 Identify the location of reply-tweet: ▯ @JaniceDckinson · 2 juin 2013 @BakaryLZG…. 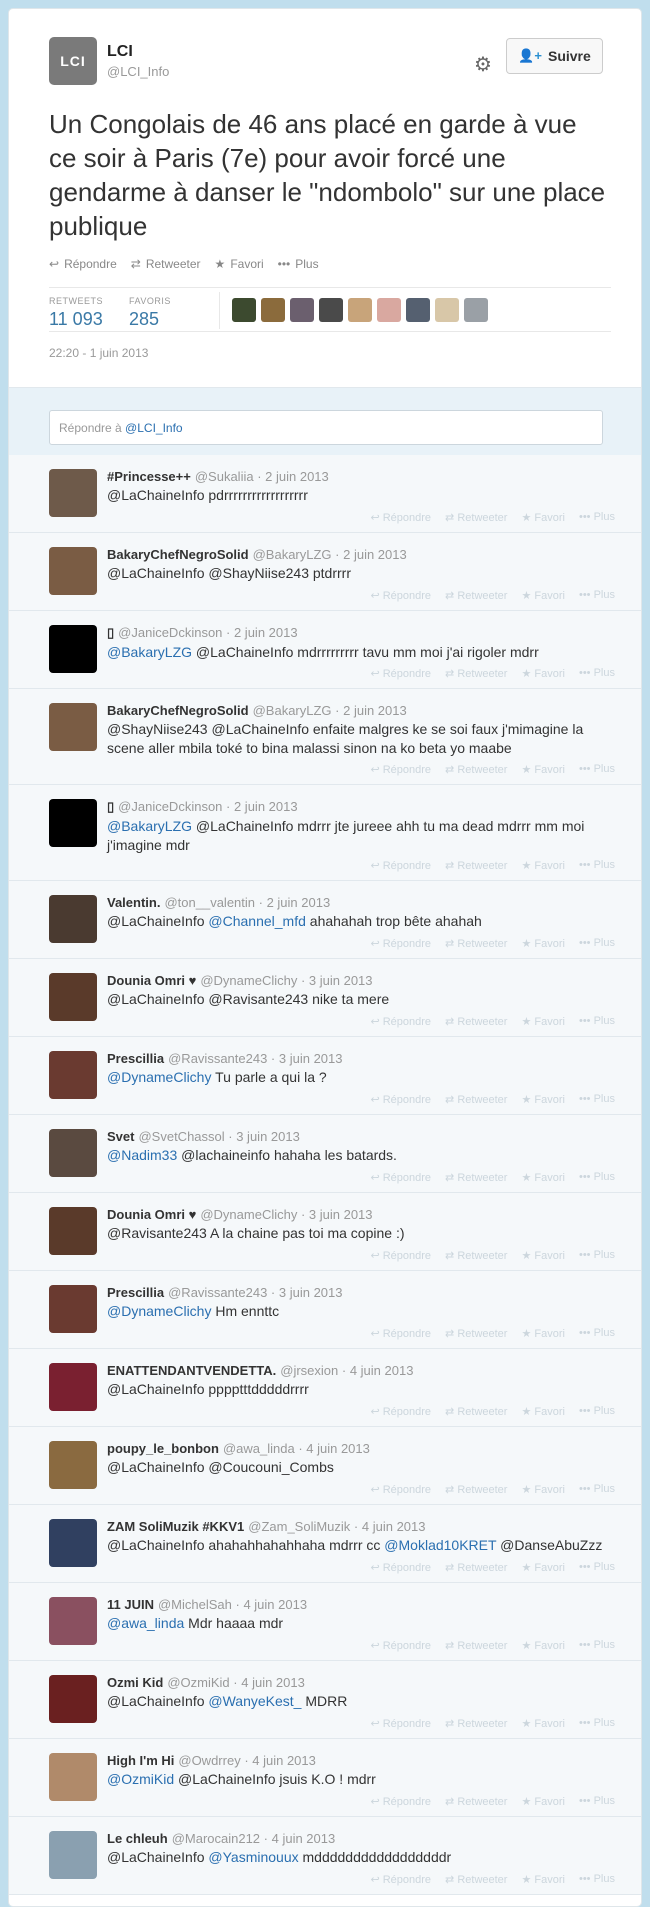
(325, 833).